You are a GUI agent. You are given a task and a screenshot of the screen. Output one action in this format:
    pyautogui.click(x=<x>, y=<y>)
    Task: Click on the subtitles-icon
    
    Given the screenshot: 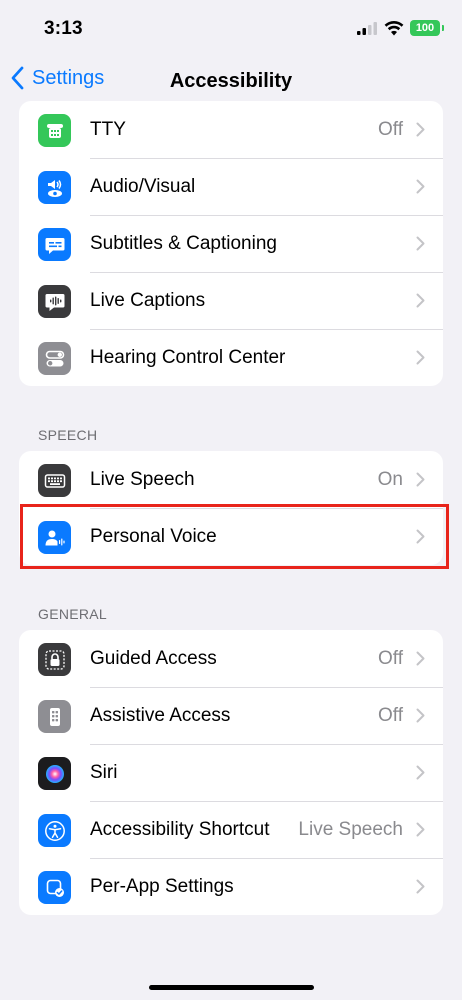 What is the action you would take?
    pyautogui.click(x=54, y=244)
    